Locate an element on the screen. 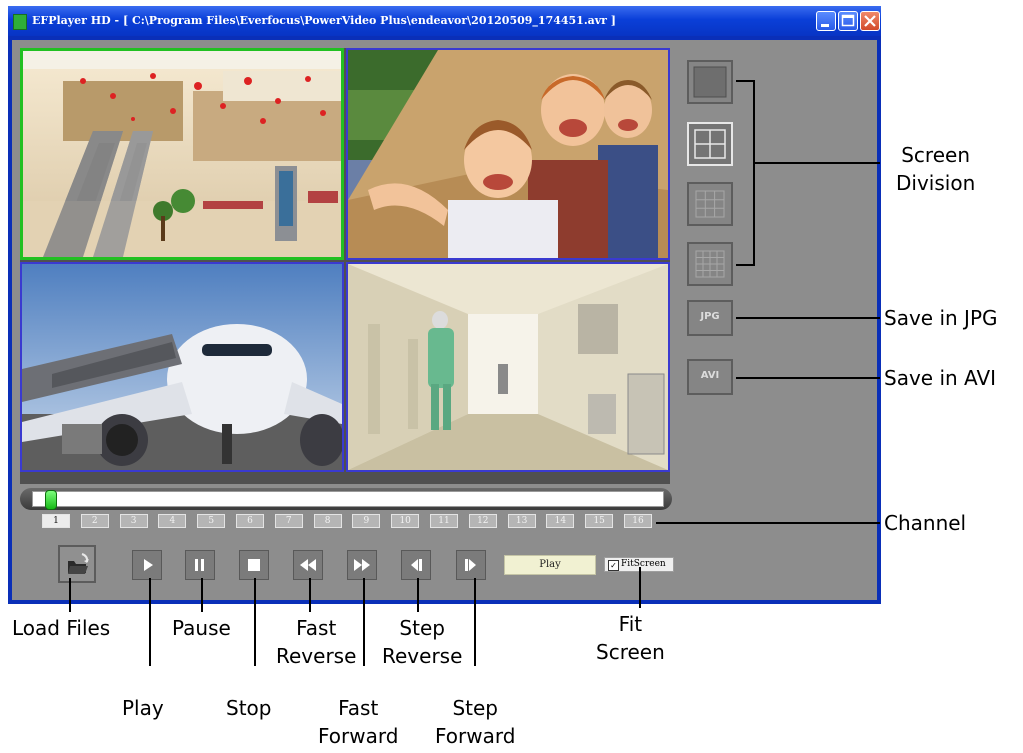 The width and height of the screenshot is (1023, 753). play-button is located at coordinates (147, 565).